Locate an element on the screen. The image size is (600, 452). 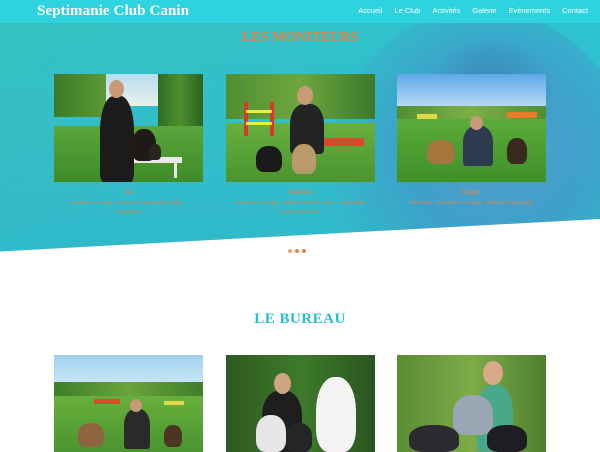
nav-link-contact: Contact is located at coordinates (575, 10).